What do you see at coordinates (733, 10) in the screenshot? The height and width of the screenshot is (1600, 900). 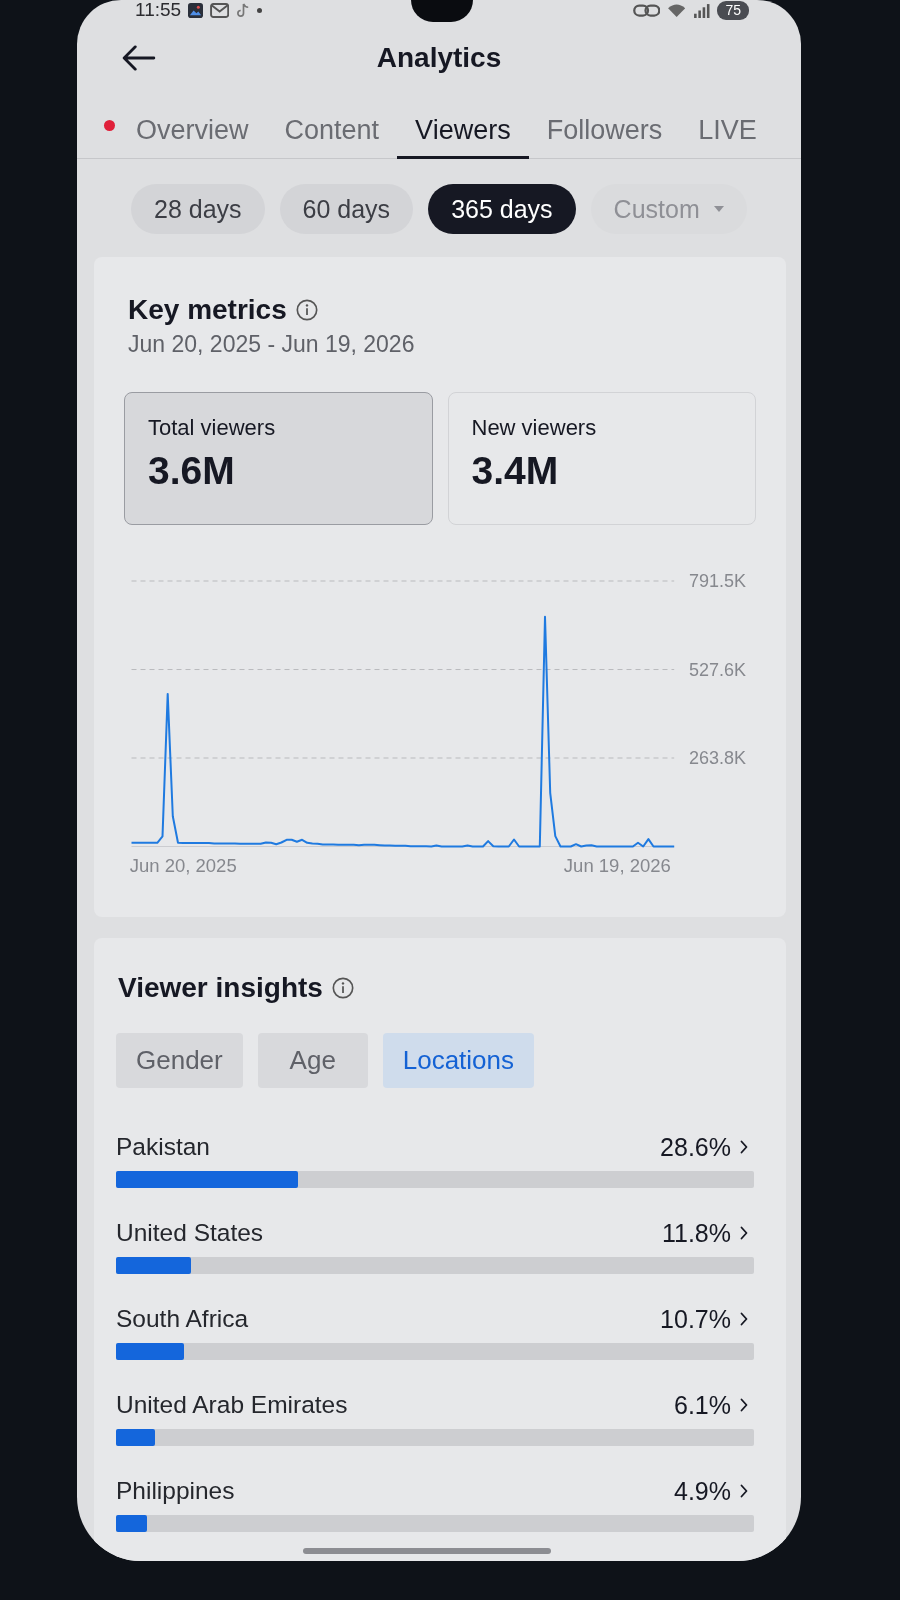 I see `battery-level: 75` at bounding box center [733, 10].